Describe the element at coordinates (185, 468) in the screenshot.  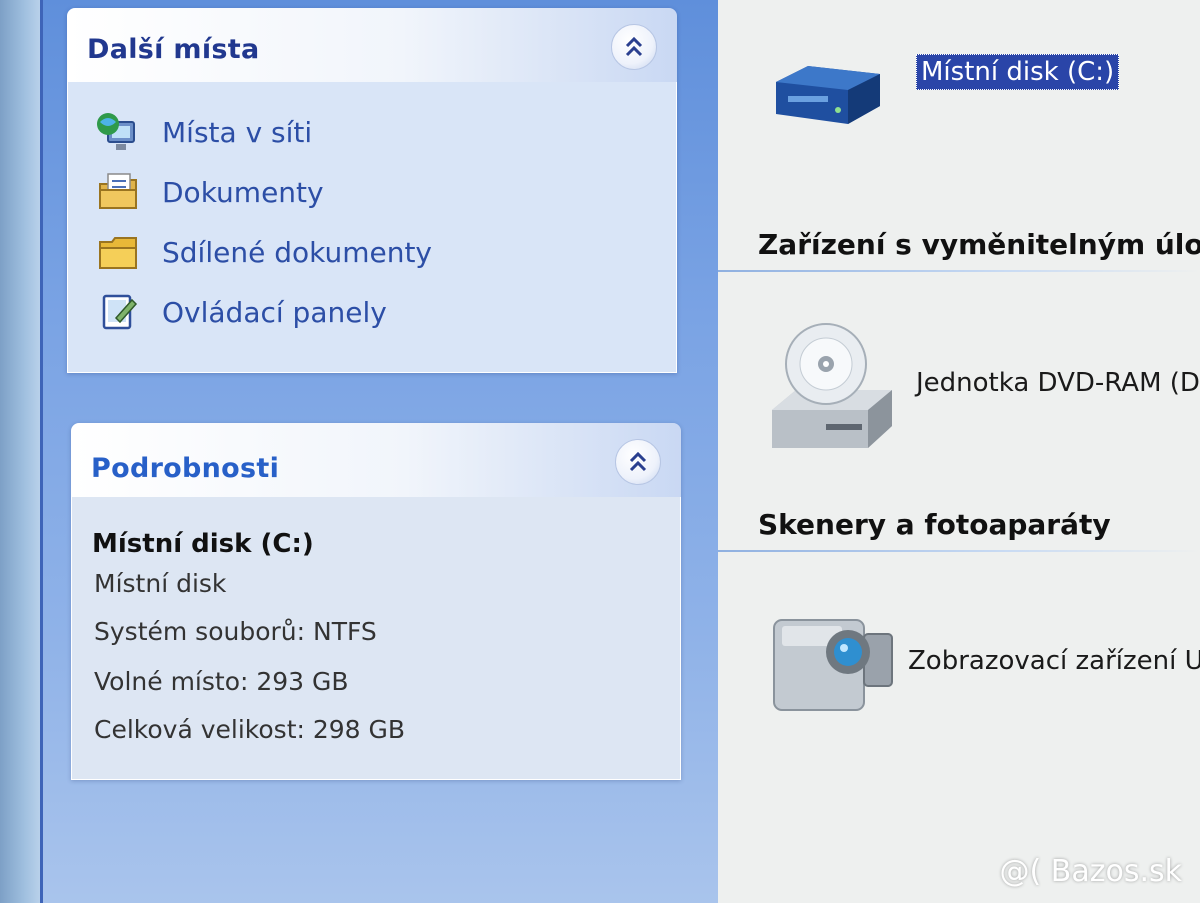
I see `details-title: Podrobnosti` at that location.